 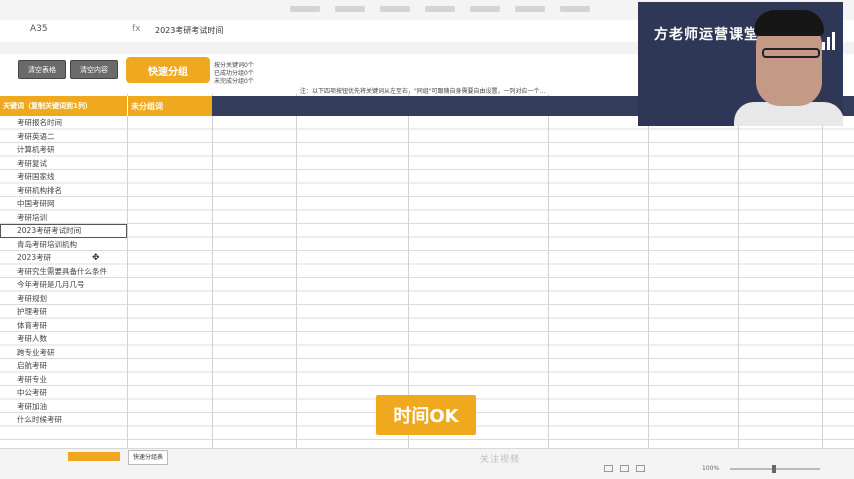 I want to click on keyword-cell: 考研培训, so click(x=63, y=218).